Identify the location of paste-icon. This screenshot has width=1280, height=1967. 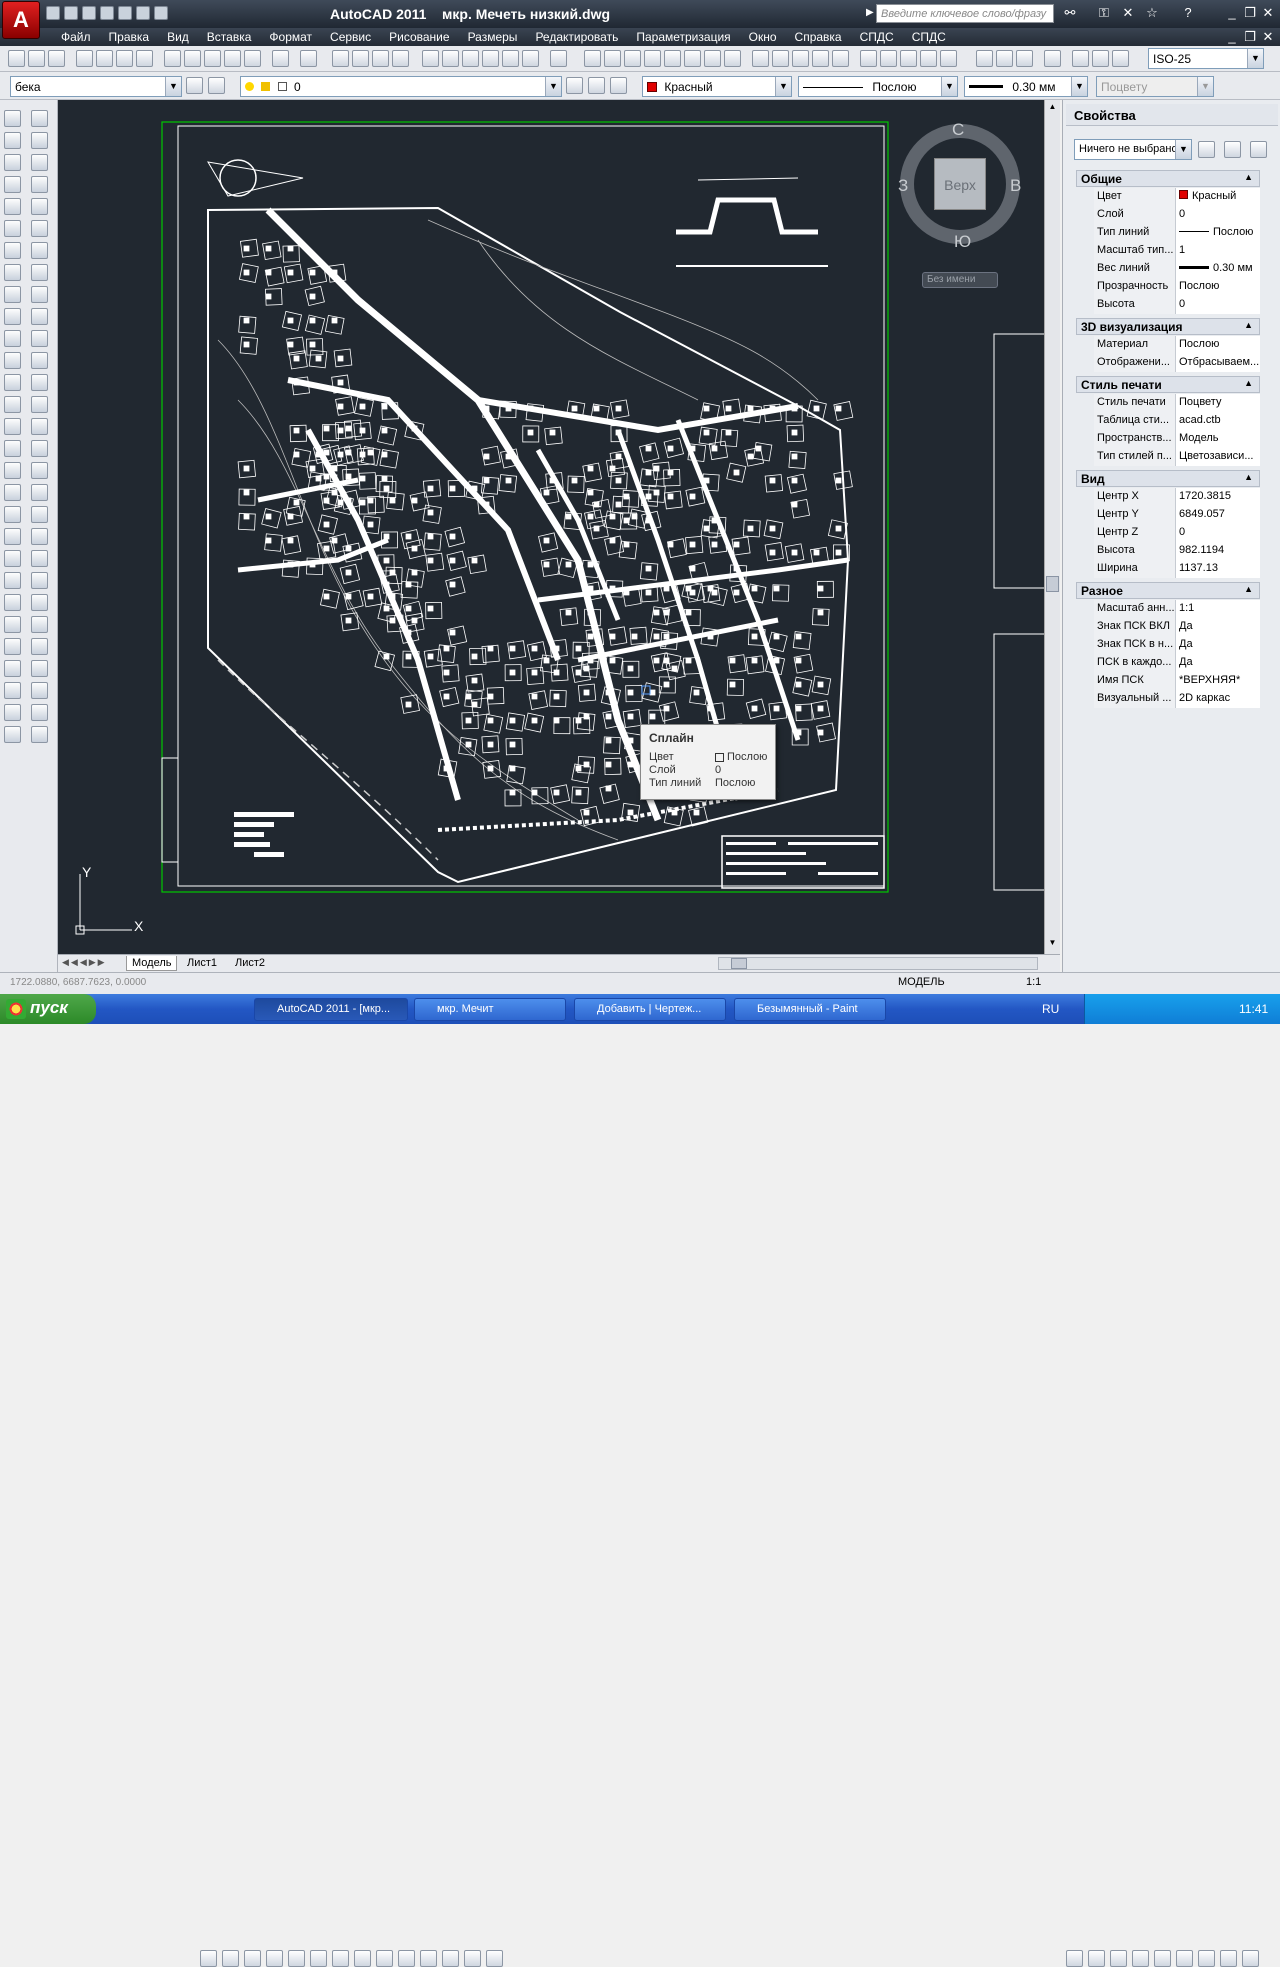
(212, 58).